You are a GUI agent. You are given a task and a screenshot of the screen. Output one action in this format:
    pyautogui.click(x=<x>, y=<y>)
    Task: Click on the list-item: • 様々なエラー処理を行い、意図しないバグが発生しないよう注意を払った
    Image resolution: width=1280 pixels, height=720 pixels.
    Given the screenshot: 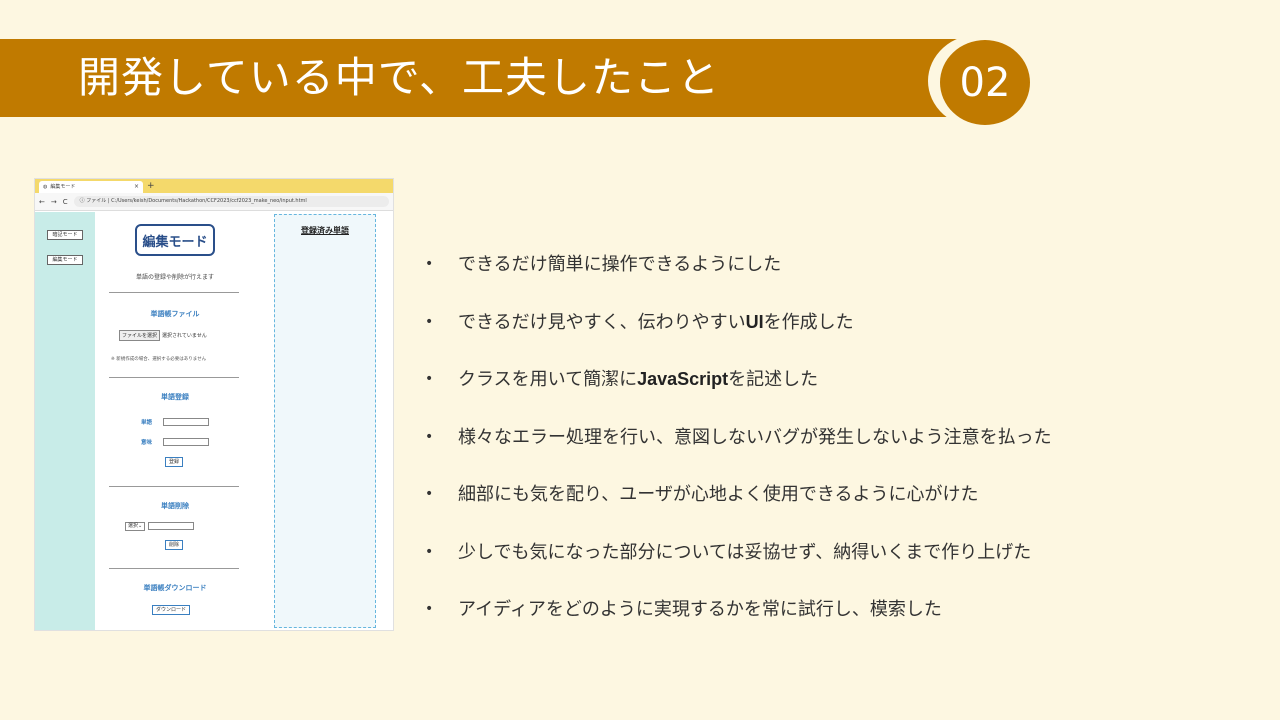 What is the action you would take?
    pyautogui.click(x=738, y=449)
    